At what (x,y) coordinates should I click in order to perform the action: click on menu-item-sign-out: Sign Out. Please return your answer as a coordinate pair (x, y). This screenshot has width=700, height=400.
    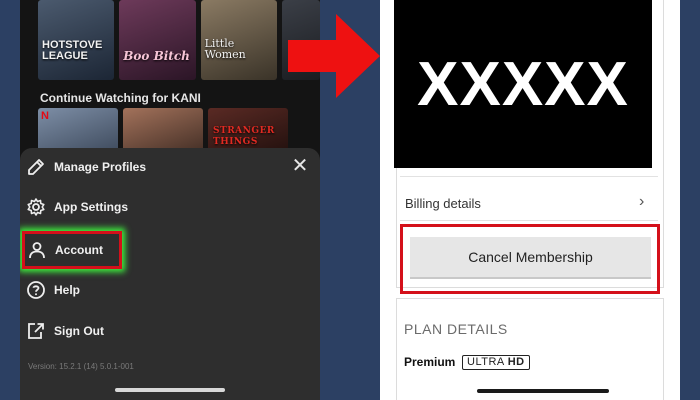
    Looking at the image, I should click on (65, 331).